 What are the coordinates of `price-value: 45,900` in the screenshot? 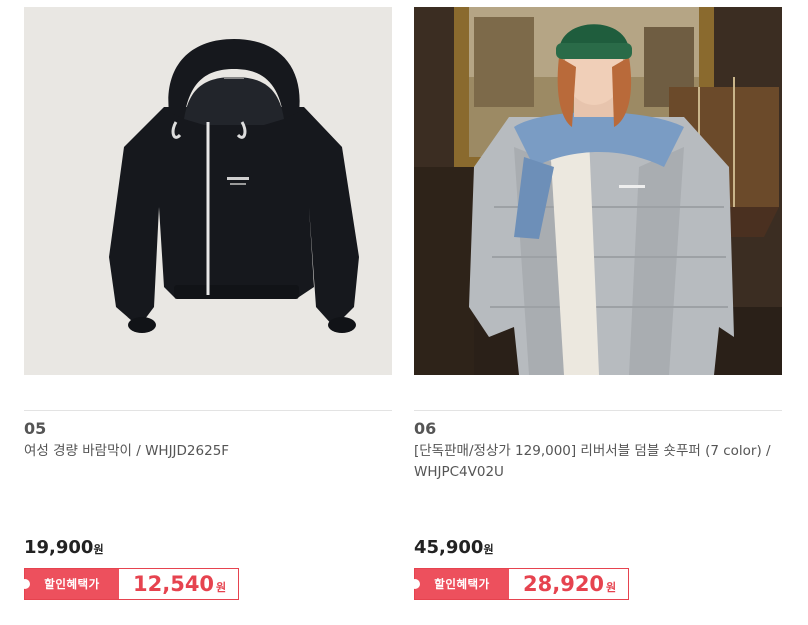 It's located at (449, 547).